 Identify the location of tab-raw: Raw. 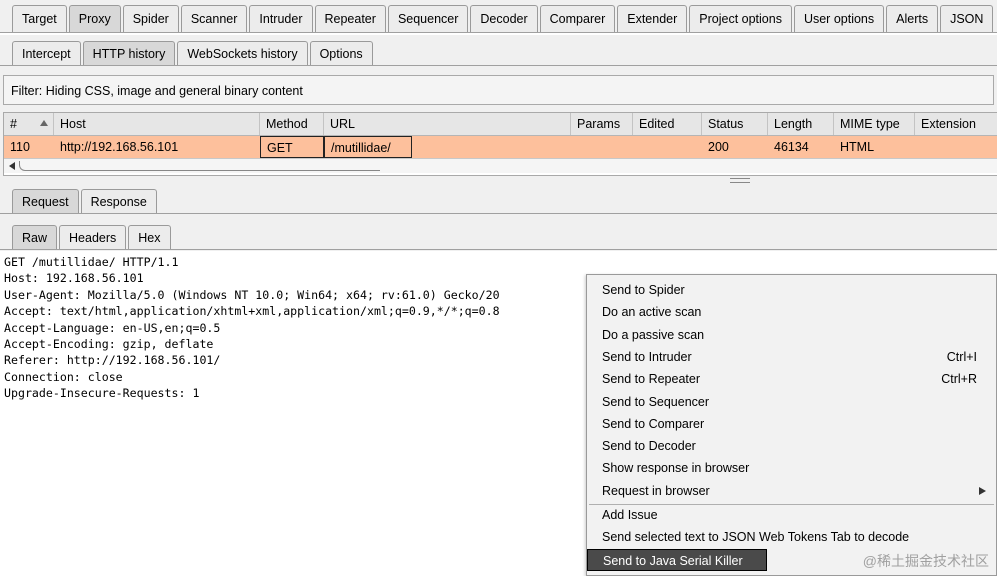
(35, 237).